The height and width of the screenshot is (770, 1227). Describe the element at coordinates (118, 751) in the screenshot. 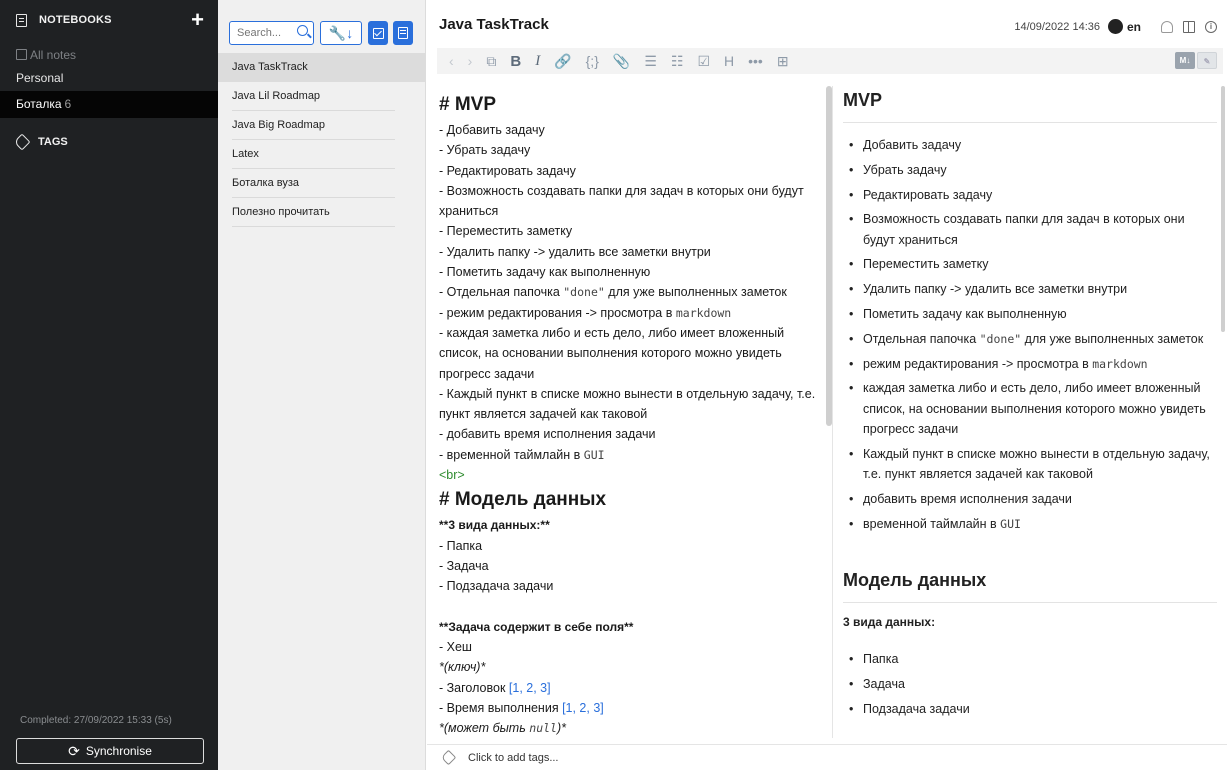

I see `synchronise-label: Synchronise` at that location.